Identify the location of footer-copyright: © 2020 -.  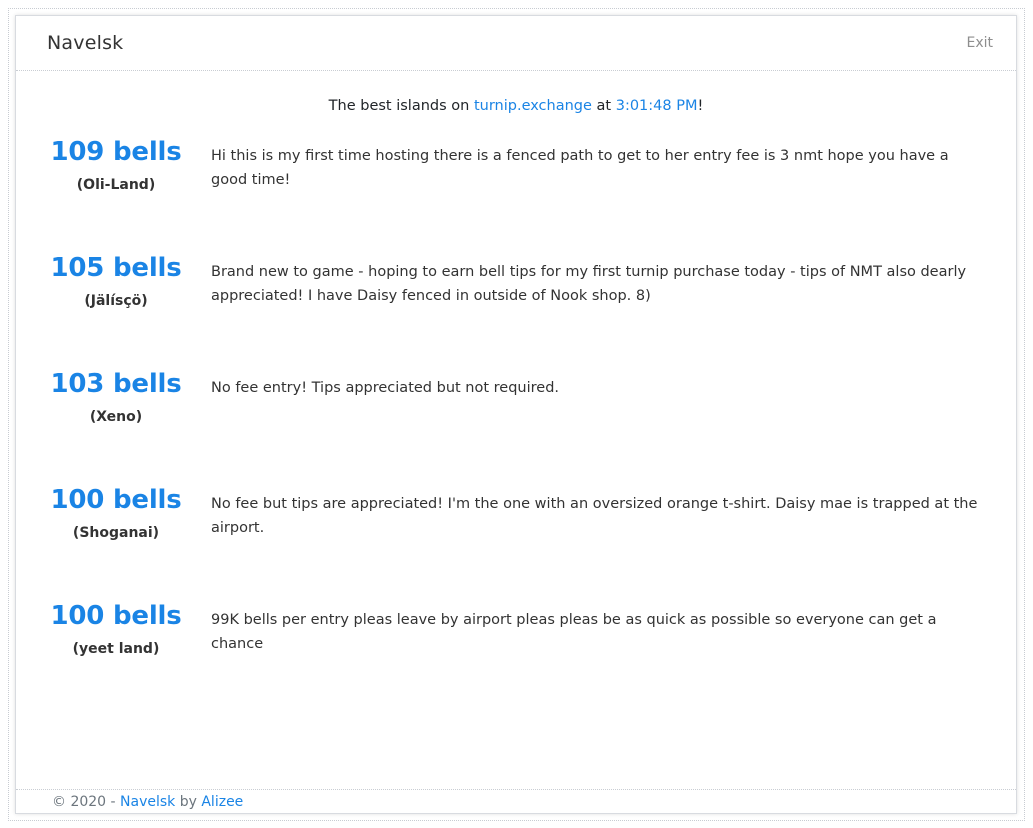
(86, 802).